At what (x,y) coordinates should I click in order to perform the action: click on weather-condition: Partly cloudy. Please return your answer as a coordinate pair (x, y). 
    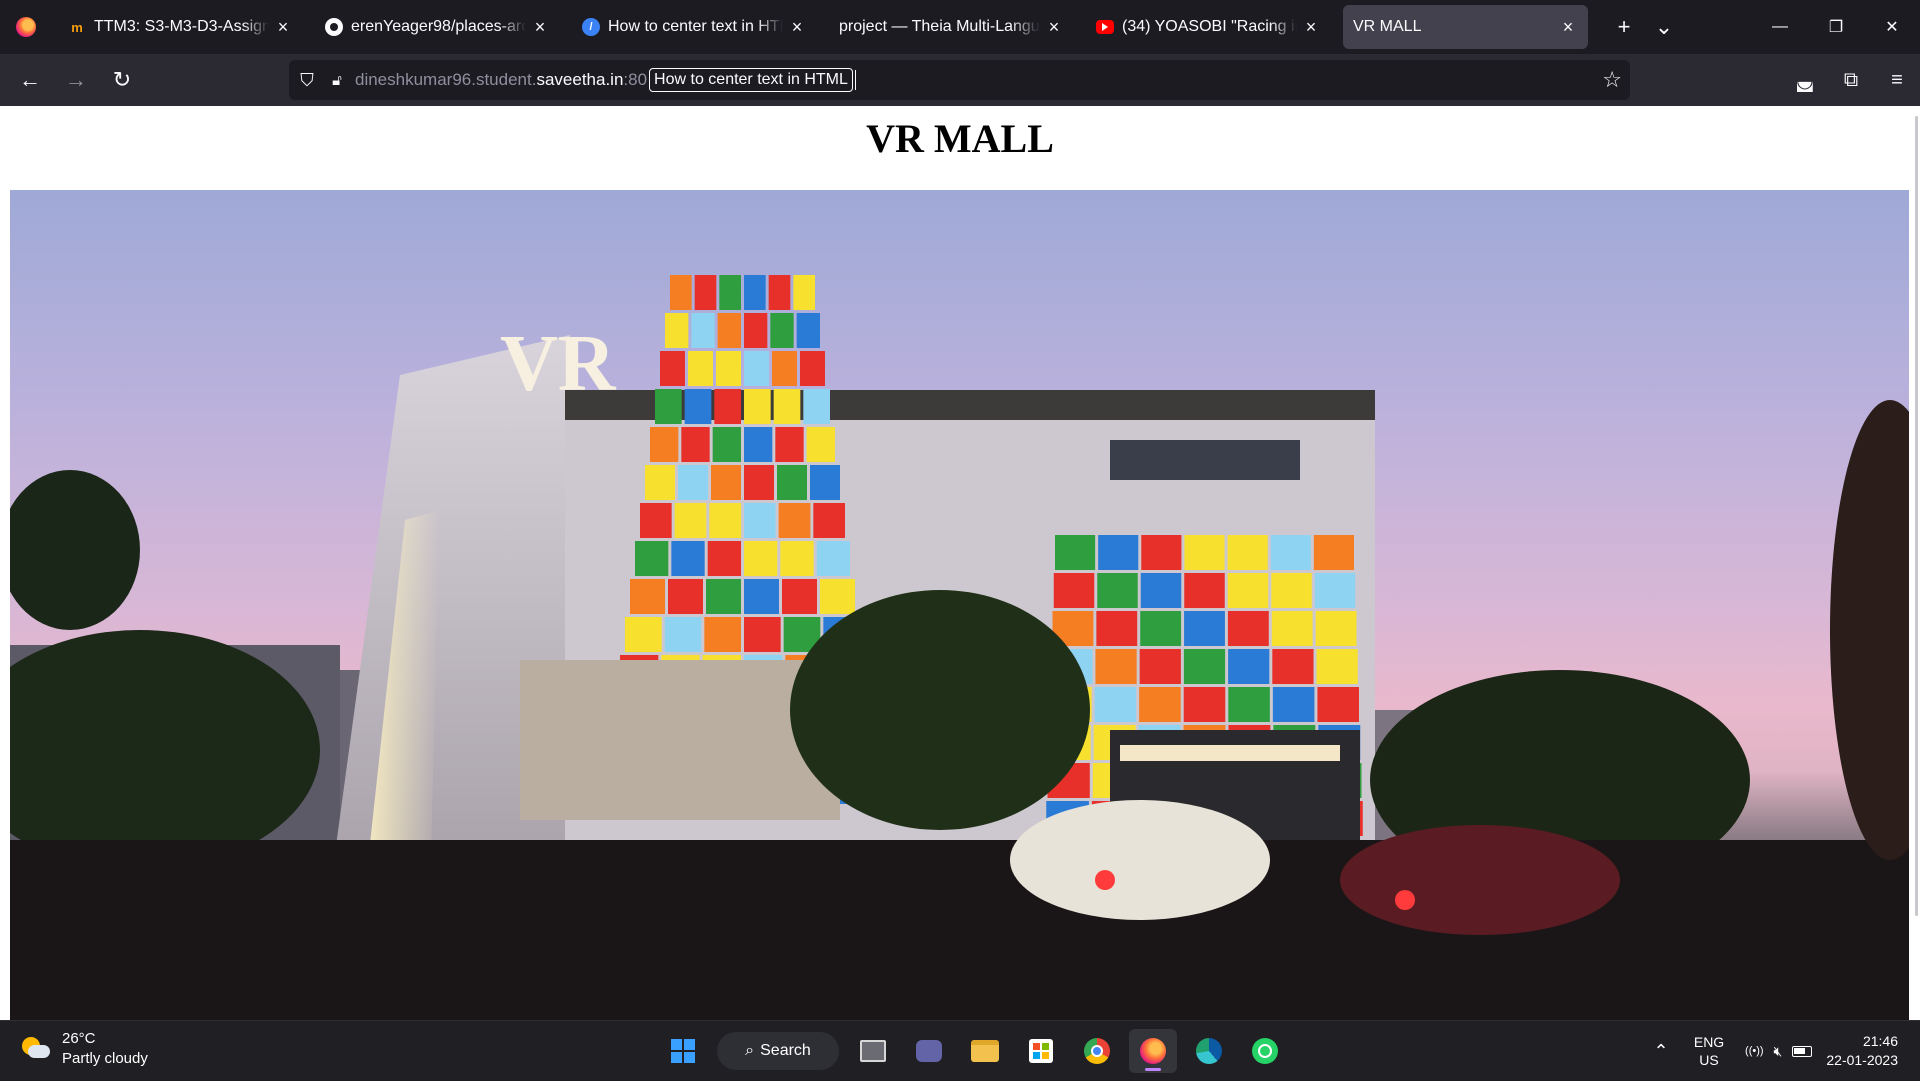
    Looking at the image, I should click on (105, 1058).